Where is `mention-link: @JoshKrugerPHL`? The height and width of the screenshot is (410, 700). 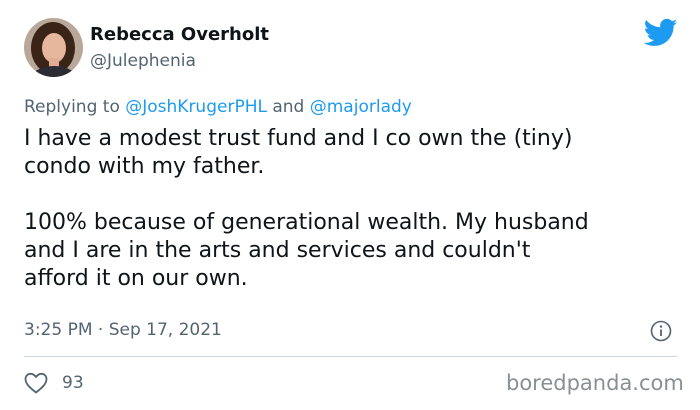 mention-link: @JoshKrugerPHL is located at coordinates (196, 107).